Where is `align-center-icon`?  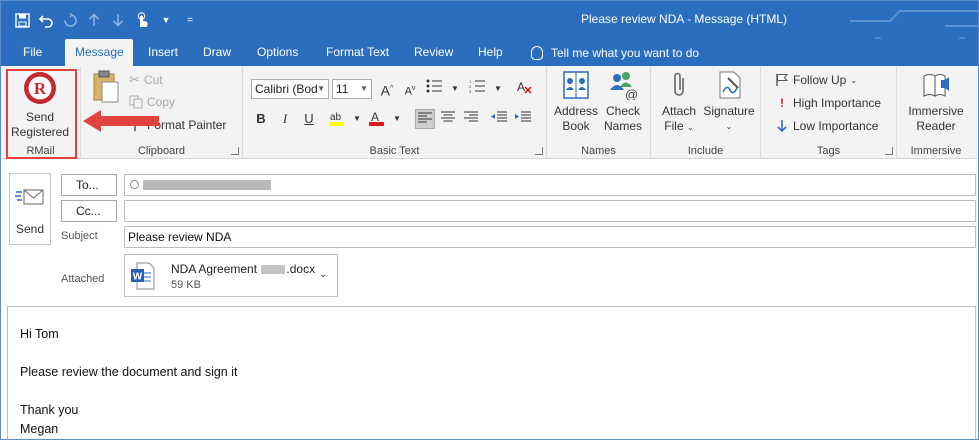 align-center-icon is located at coordinates (448, 119).